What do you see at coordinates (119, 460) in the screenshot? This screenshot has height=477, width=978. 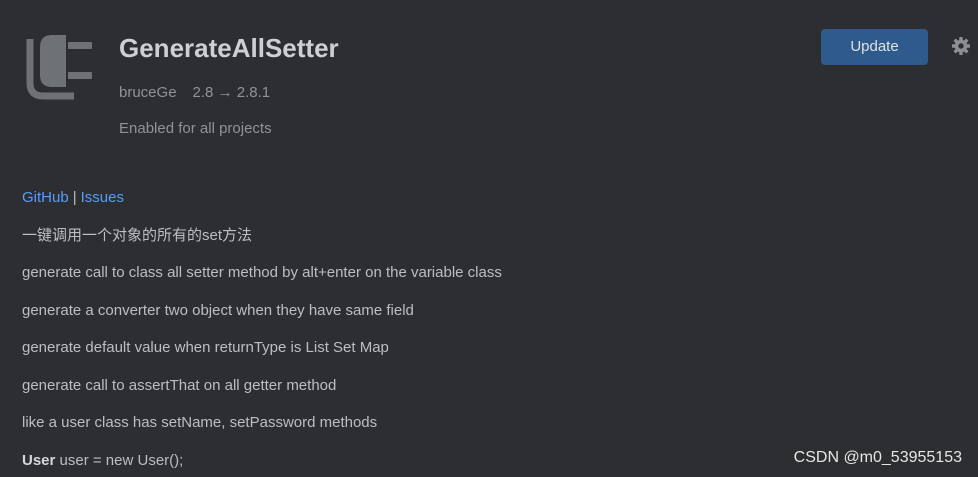 I see `code-statement: user = new User();` at bounding box center [119, 460].